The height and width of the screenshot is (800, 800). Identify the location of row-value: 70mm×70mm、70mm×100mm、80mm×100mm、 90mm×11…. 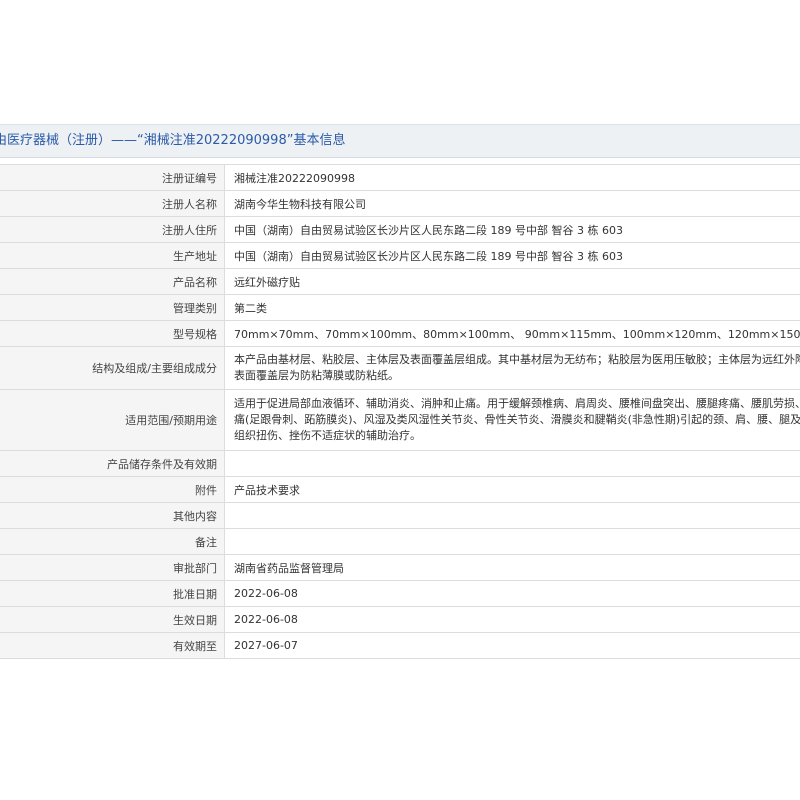
(512, 333).